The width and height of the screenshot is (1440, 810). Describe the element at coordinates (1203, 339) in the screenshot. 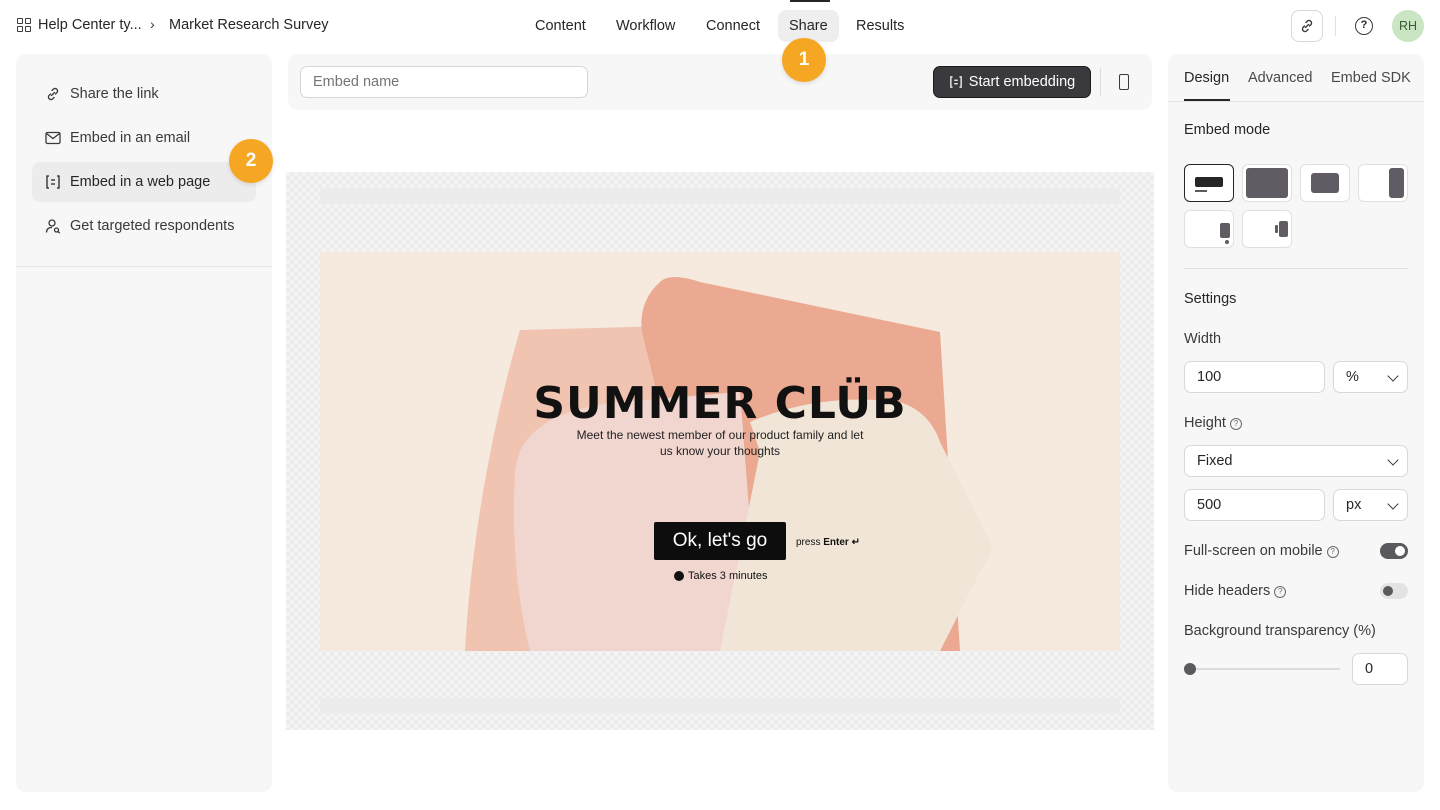

I see `width-label: Width` at that location.